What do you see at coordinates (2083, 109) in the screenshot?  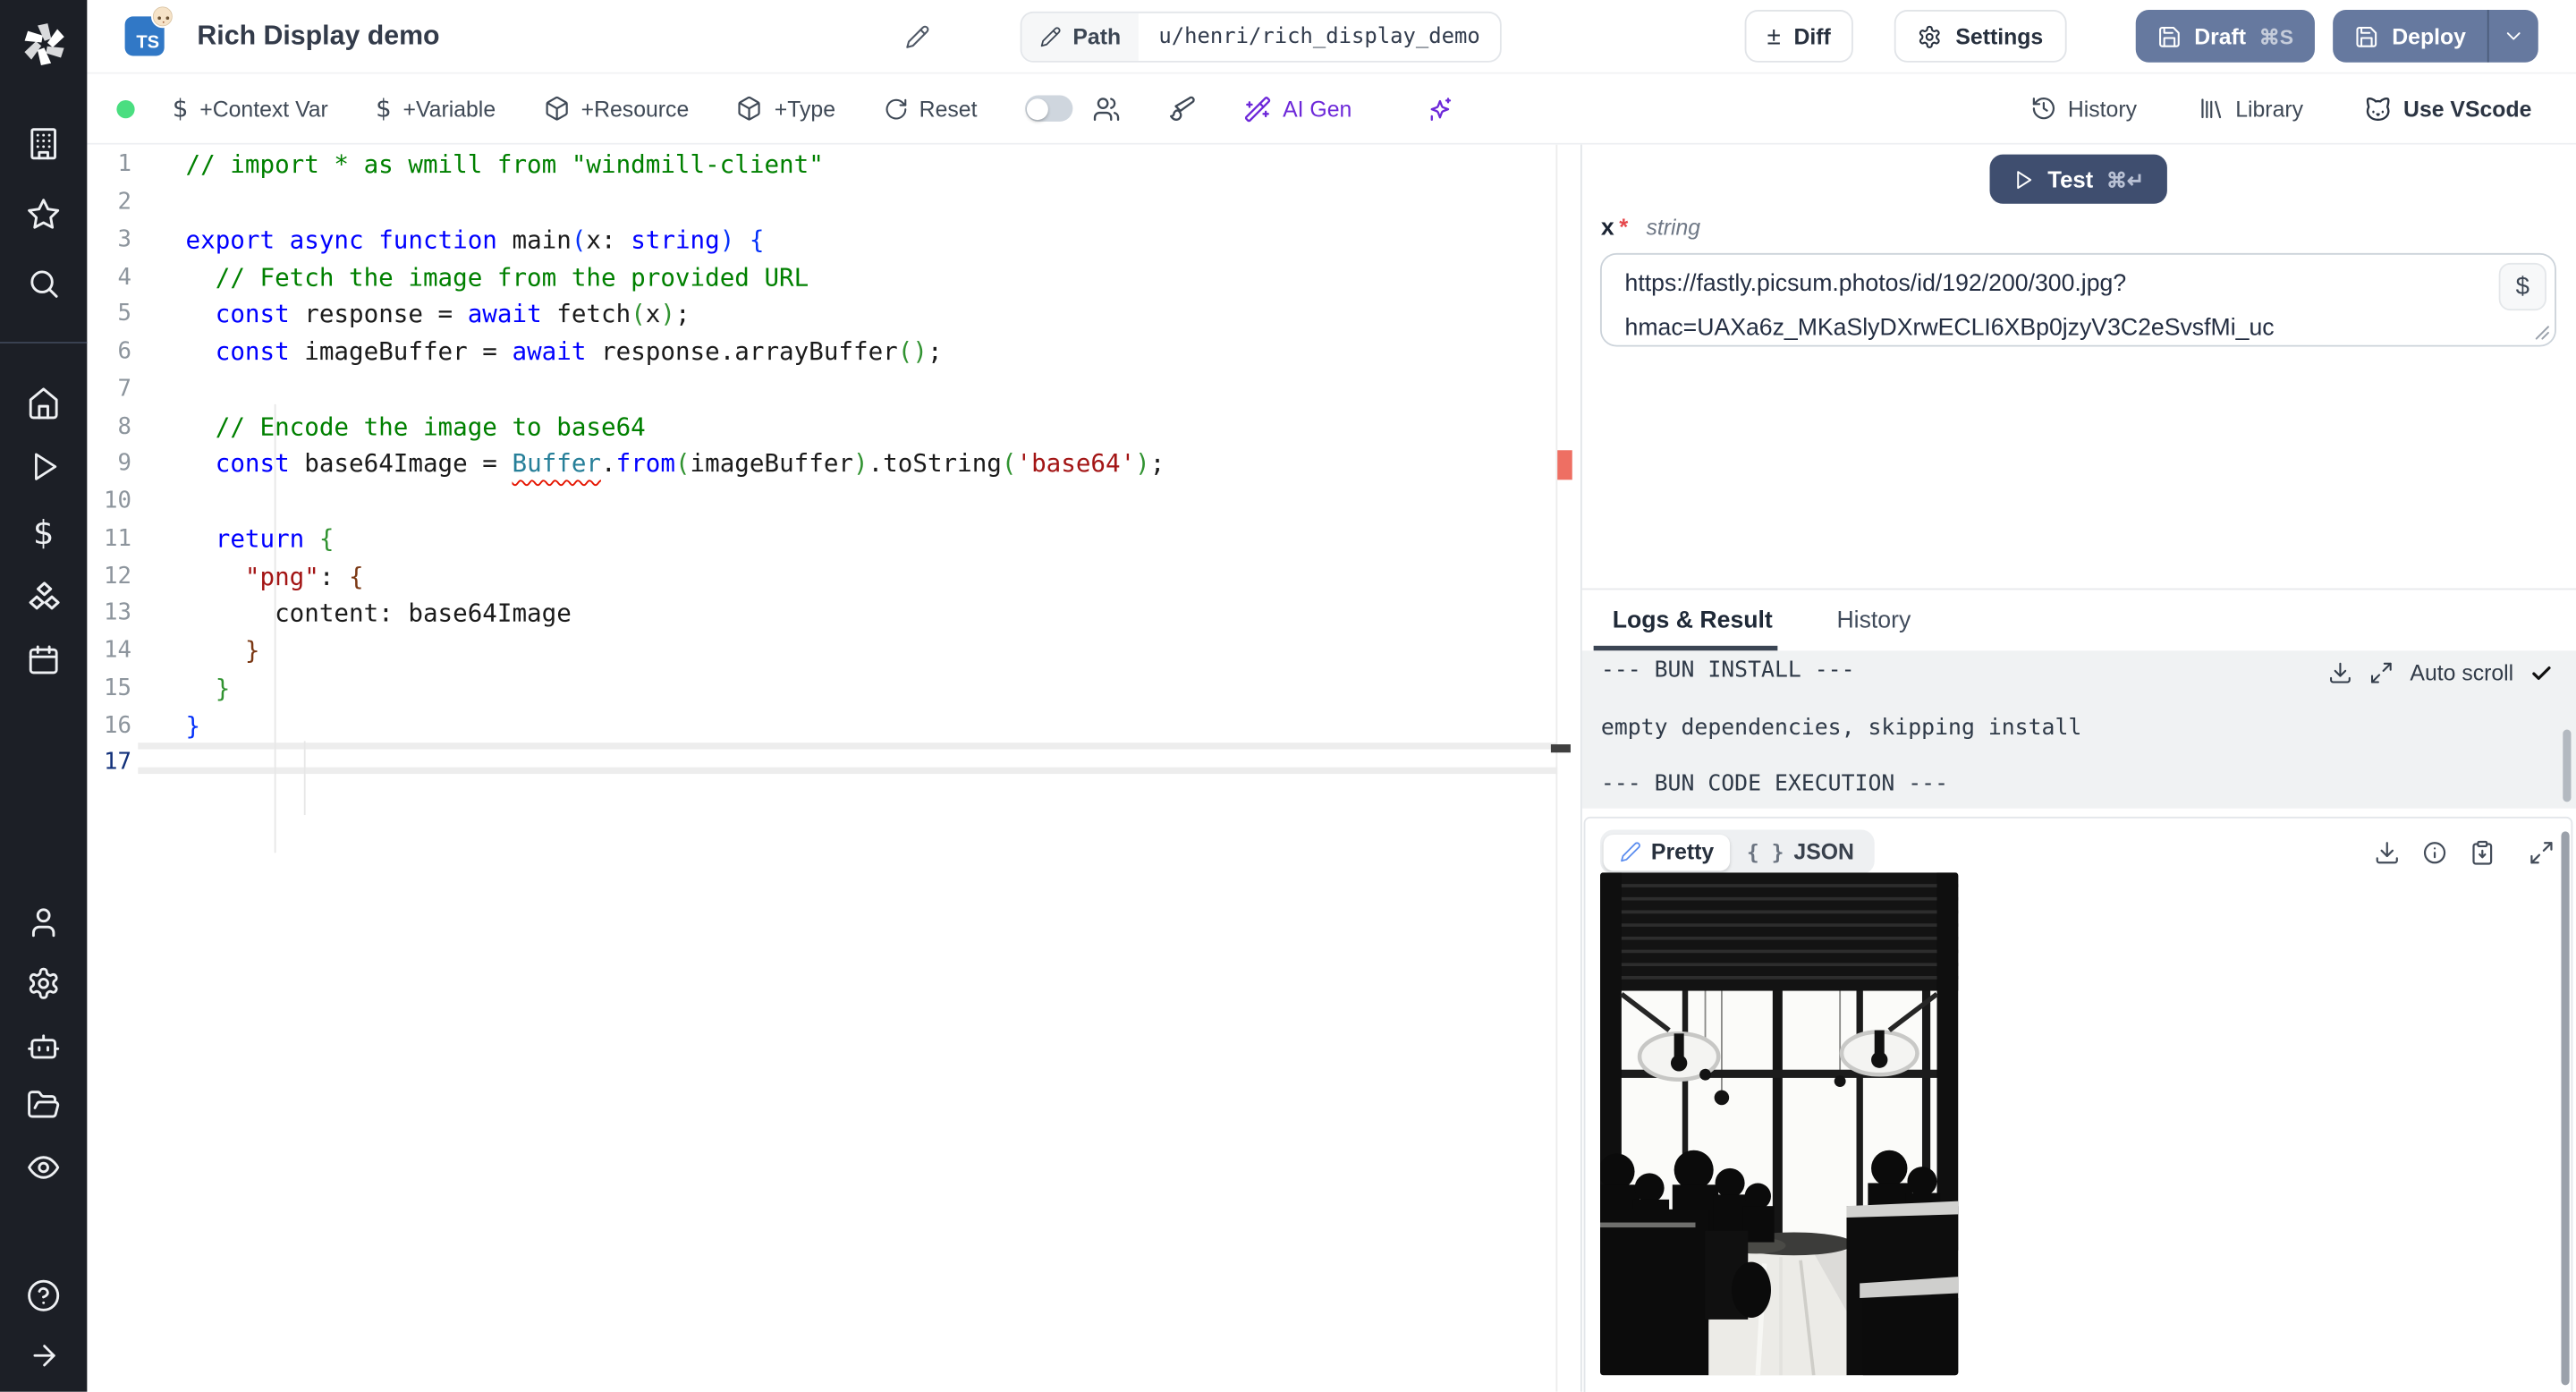 I see `history-button: History` at bounding box center [2083, 109].